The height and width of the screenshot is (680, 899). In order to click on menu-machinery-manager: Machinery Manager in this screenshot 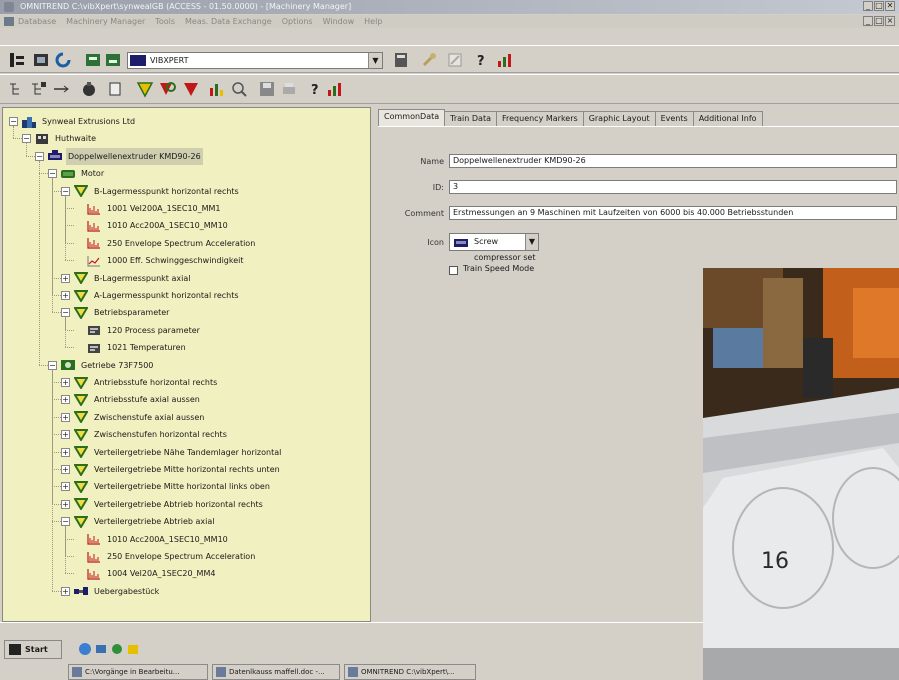, I will do `click(105, 21)`.